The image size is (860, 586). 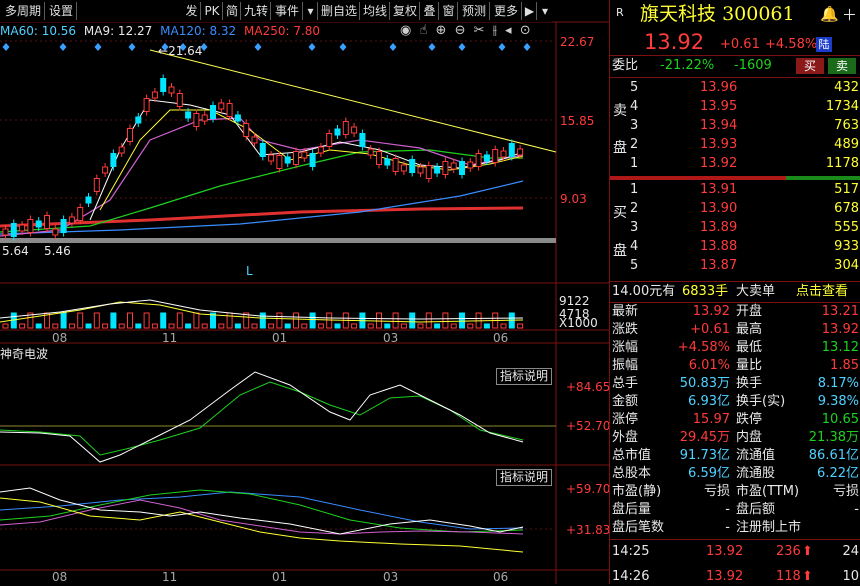 I want to click on indicator2-help-button: 指标说明, so click(x=524, y=477).